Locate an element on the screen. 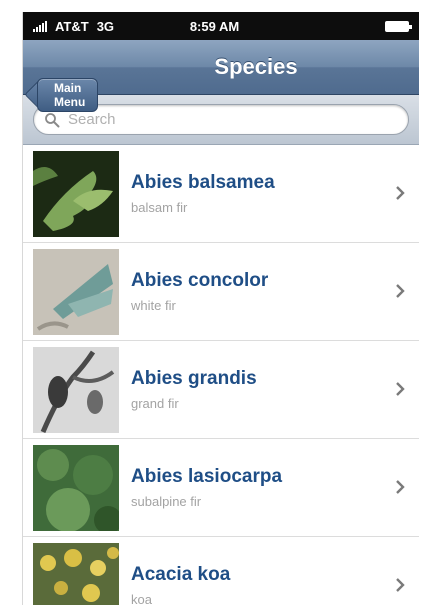  status-left: AT&T 3G is located at coordinates (73, 26).